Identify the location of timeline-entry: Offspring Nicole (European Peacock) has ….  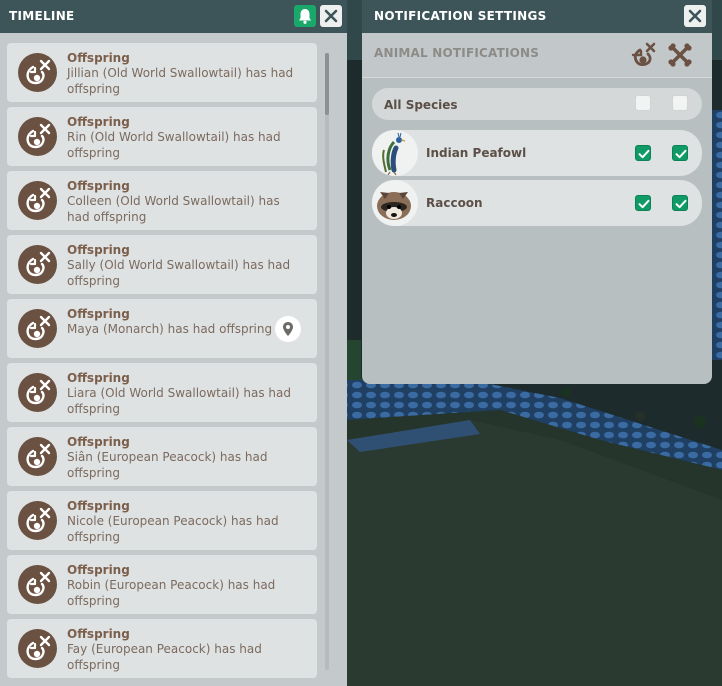
(162, 520).